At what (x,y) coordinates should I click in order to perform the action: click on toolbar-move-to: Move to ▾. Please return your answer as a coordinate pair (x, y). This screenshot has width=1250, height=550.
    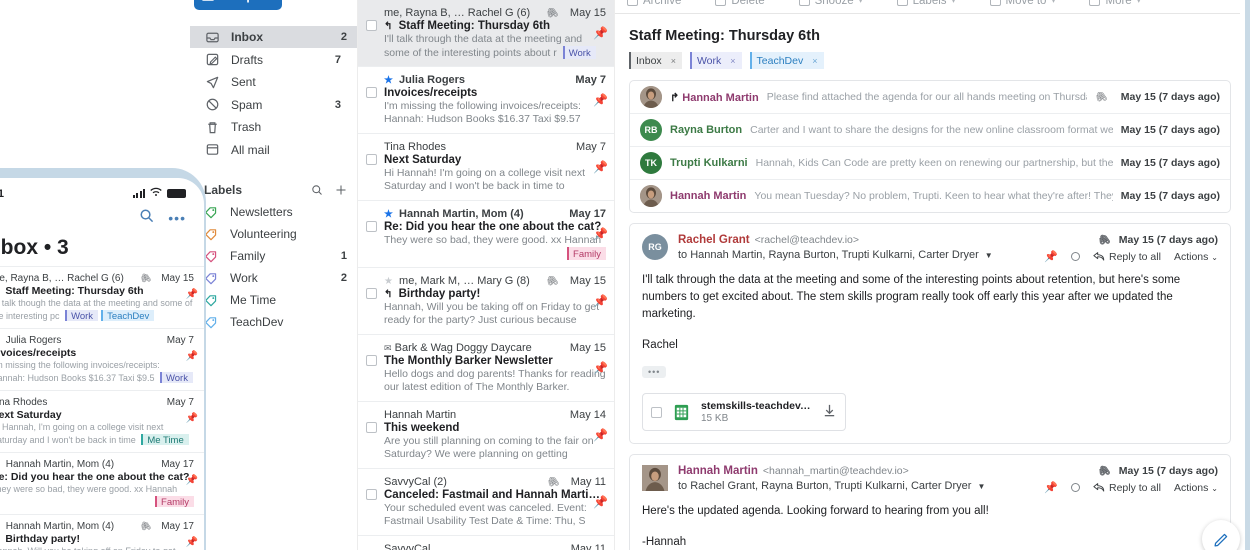
    Looking at the image, I should click on (1022, 3).